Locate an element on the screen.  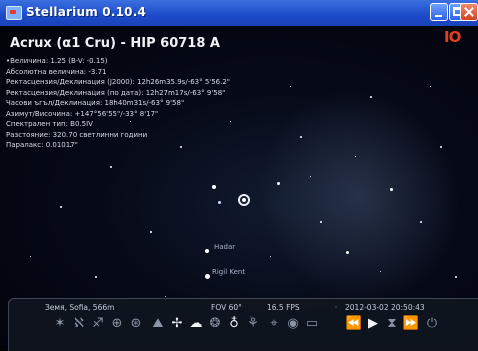
corner-logo: IO is located at coordinates (452, 37).